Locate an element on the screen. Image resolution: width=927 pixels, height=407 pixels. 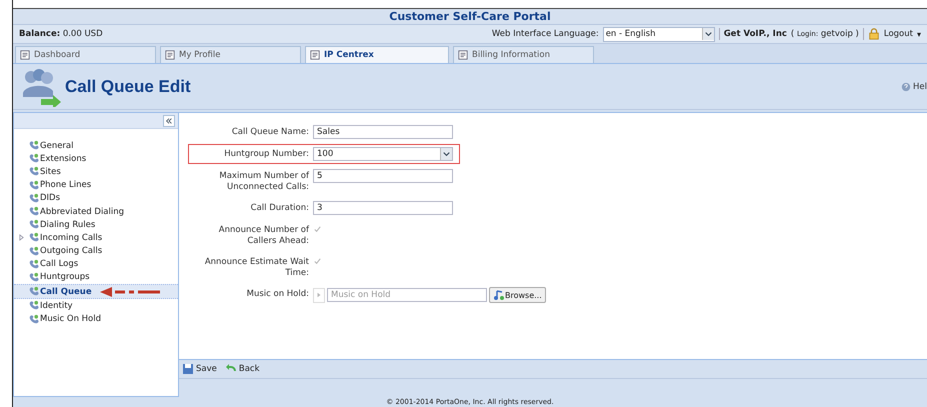
input-field: 3 is located at coordinates (383, 208).